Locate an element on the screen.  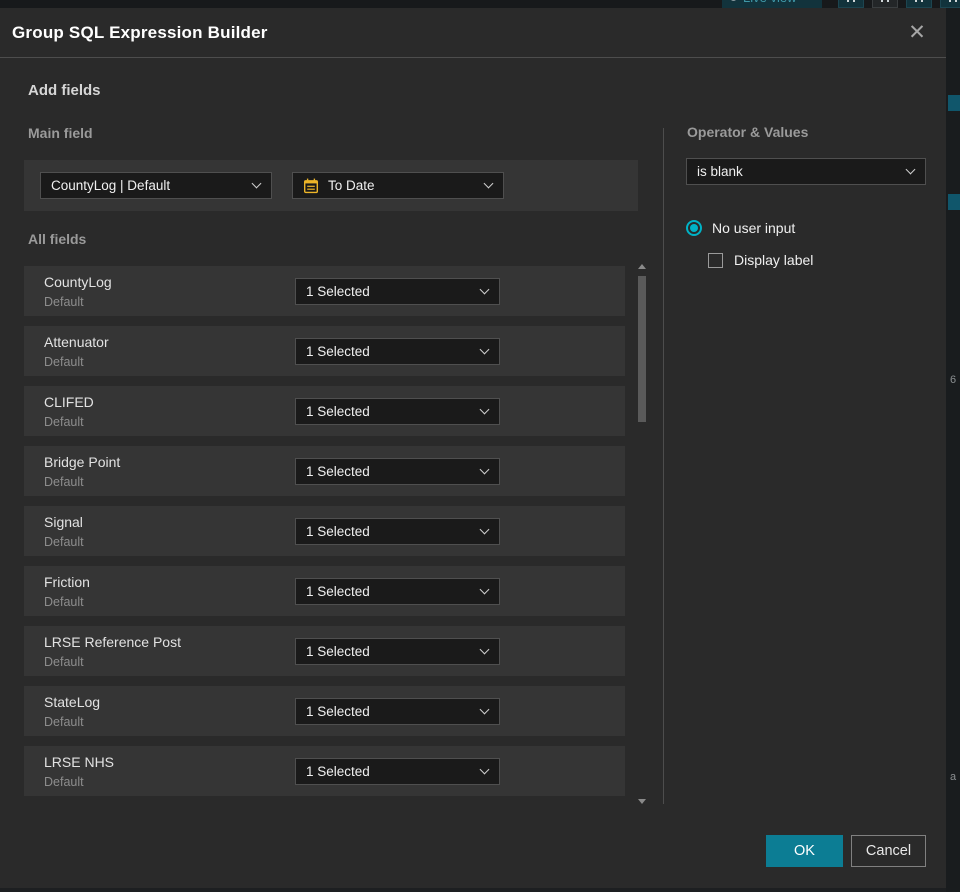
field-name: CountyLog is located at coordinates (78, 282).